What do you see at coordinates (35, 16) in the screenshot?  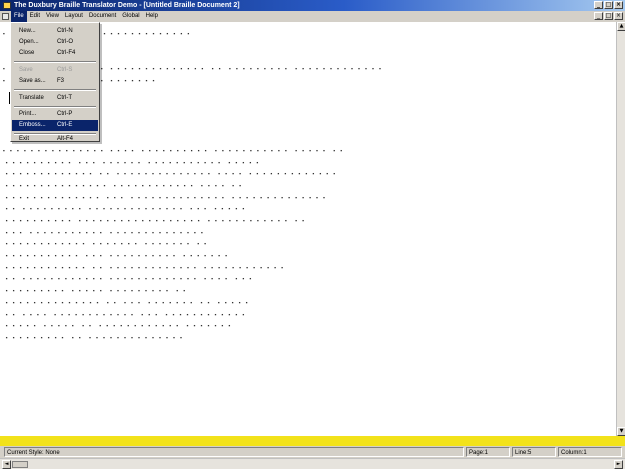 I see `menu-edit: Edit` at bounding box center [35, 16].